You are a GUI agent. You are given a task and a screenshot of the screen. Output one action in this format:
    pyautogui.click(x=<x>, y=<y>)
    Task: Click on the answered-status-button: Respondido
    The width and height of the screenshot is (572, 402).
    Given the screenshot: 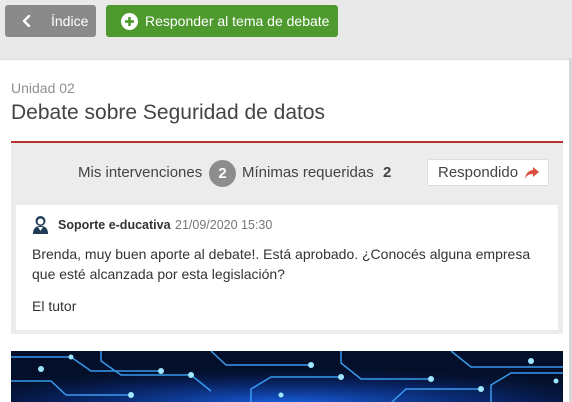 What is the action you would take?
    pyautogui.click(x=488, y=172)
    